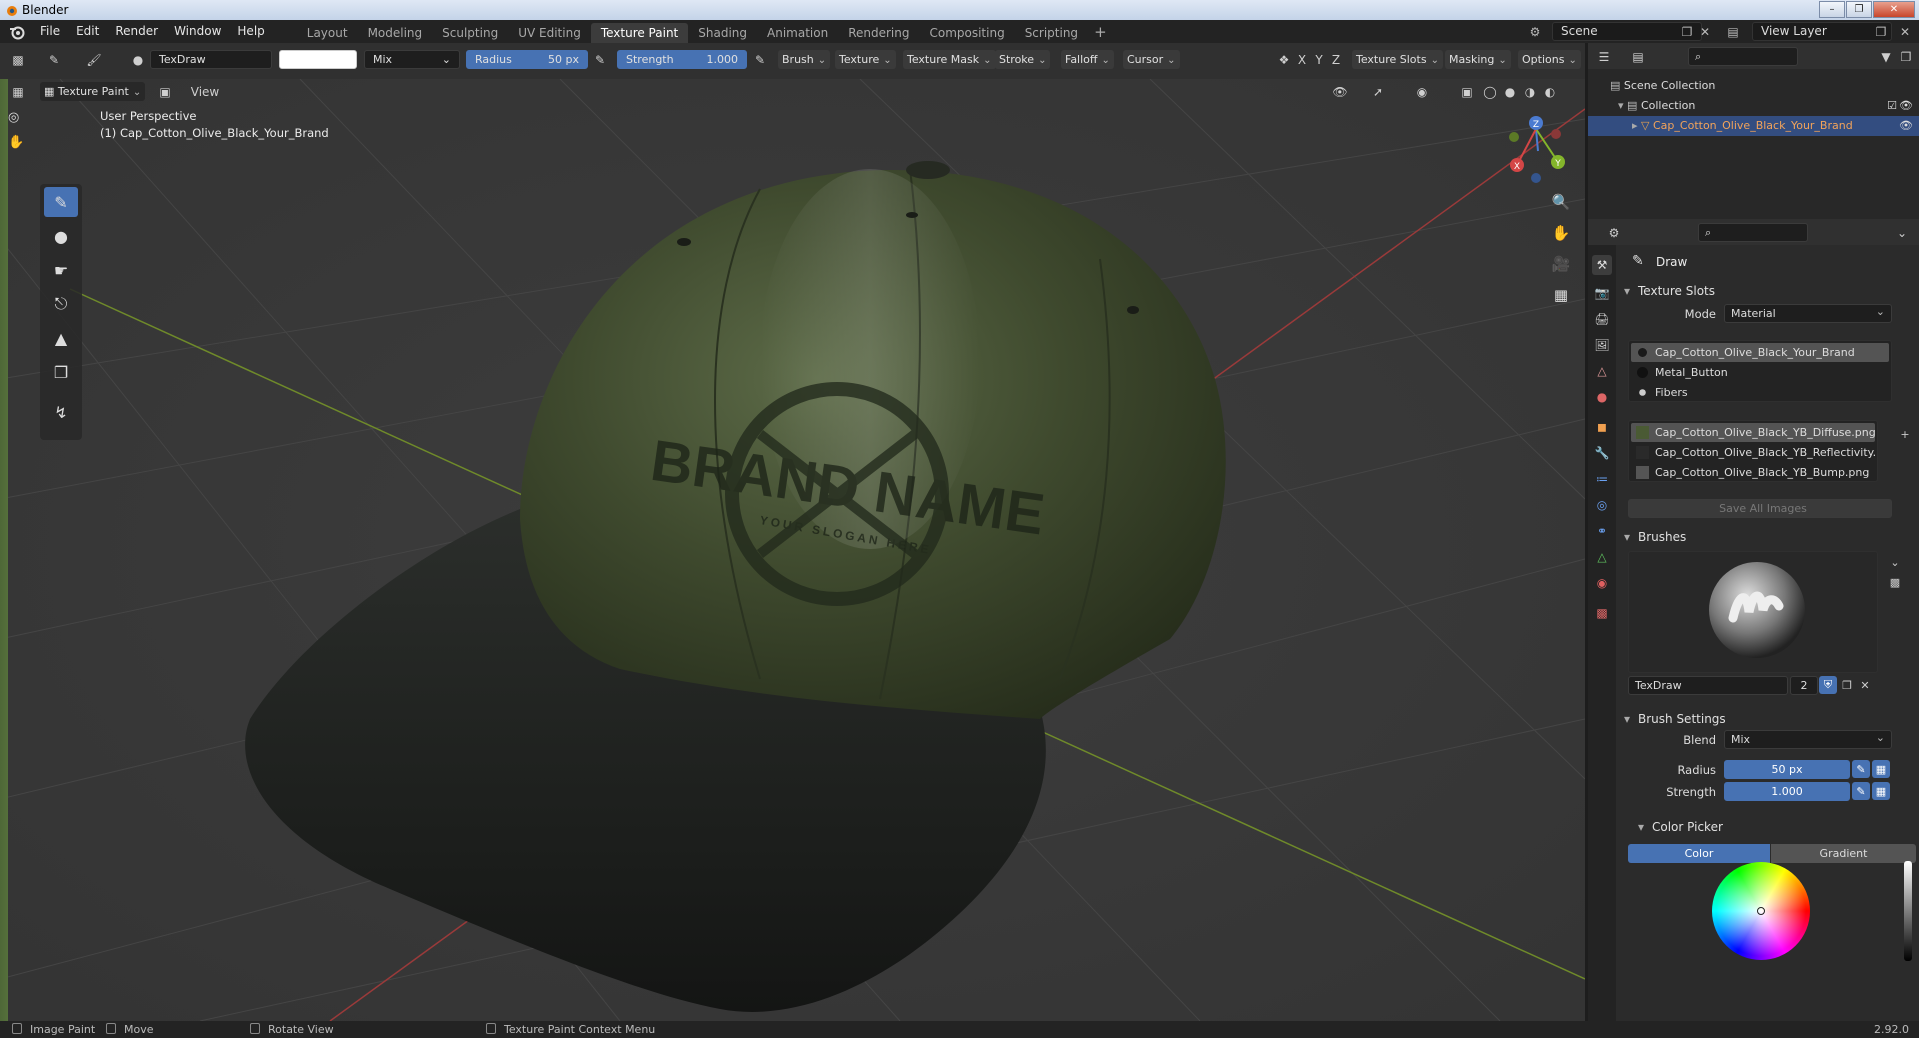 Image resolution: width=1919 pixels, height=1038 pixels. I want to click on brushes-section: Brushes, so click(1767, 537).